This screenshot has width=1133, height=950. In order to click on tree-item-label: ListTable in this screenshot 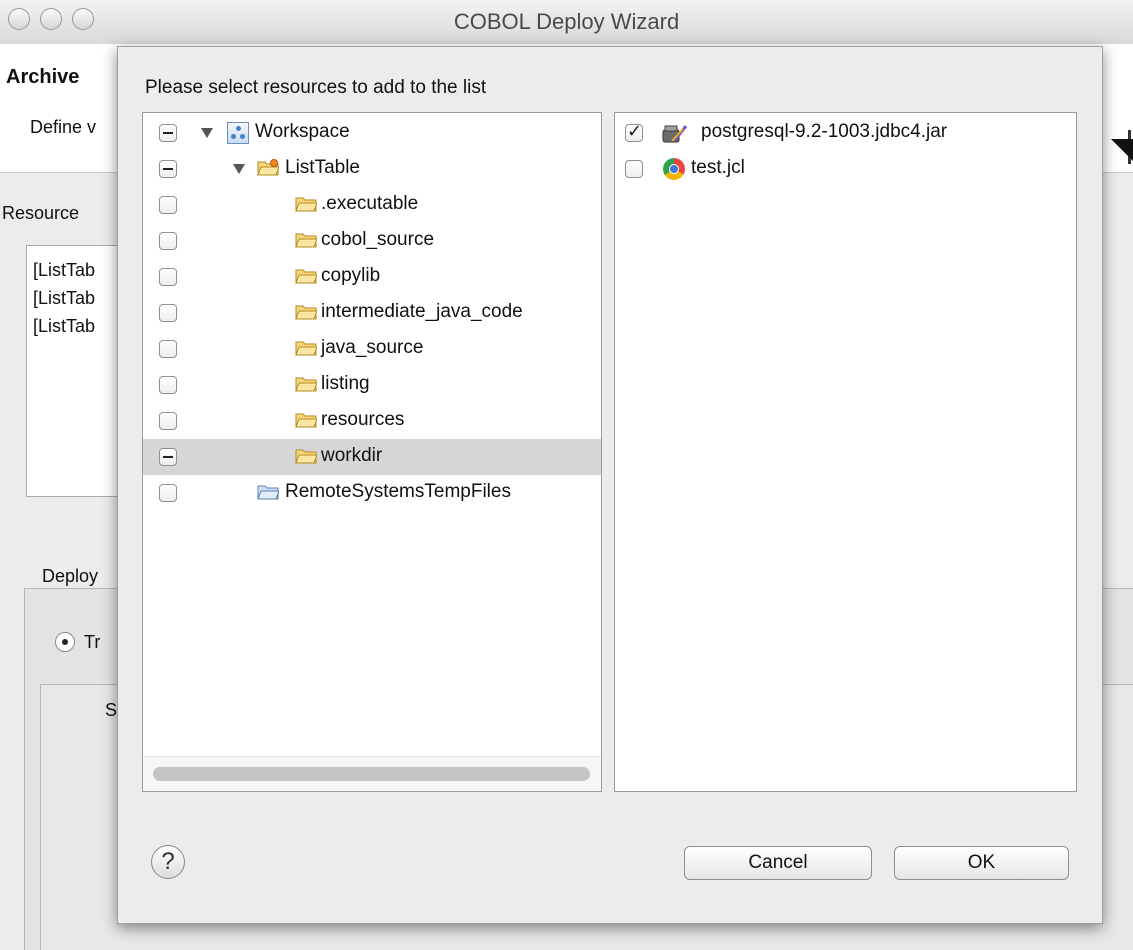, I will do `click(322, 167)`.